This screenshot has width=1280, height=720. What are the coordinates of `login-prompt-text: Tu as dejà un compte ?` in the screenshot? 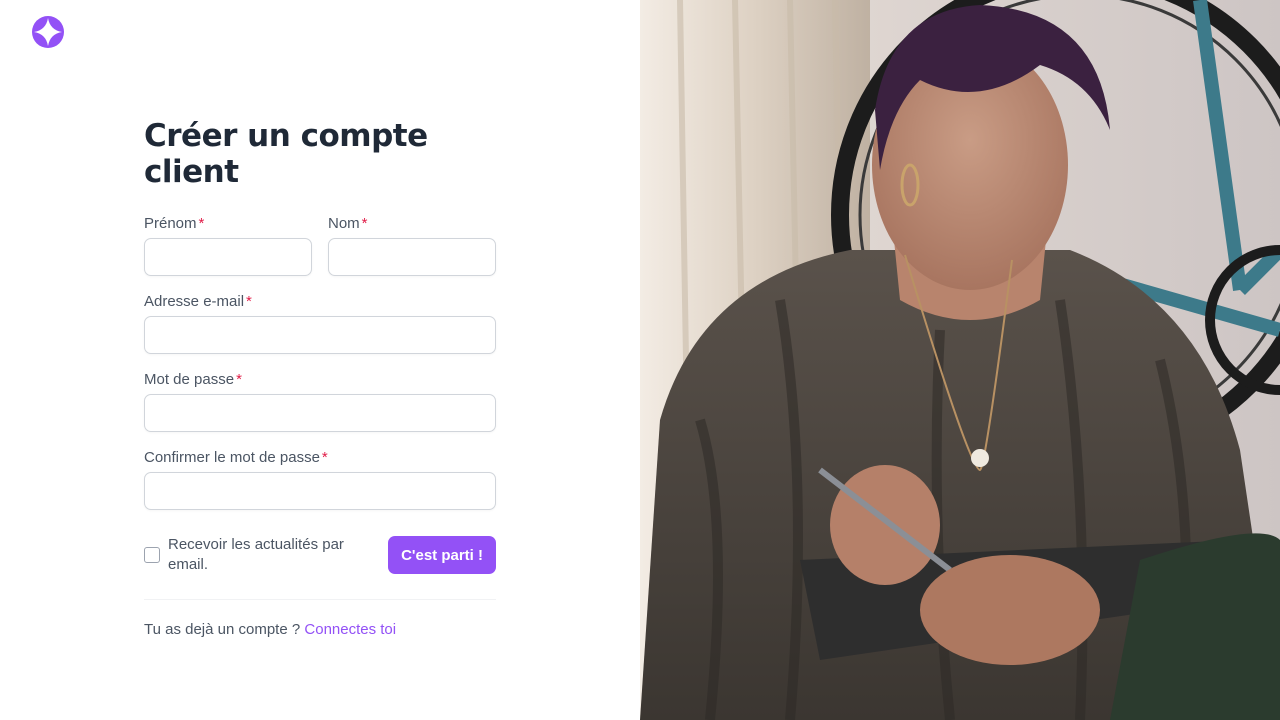 It's located at (222, 629).